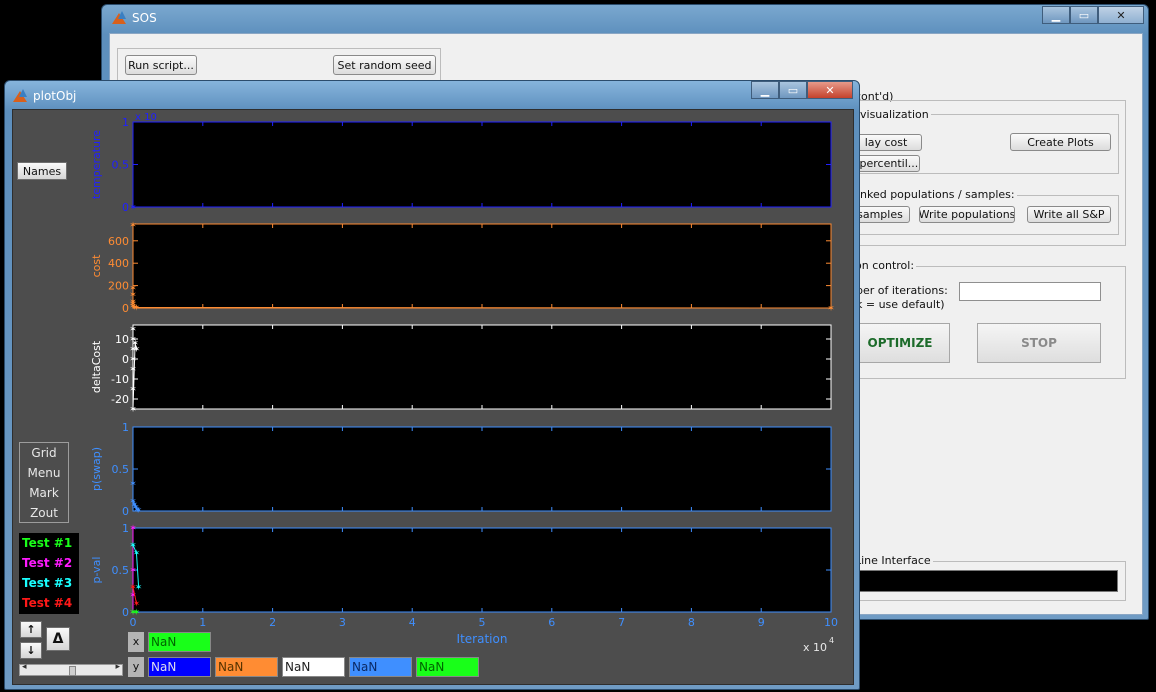 The width and height of the screenshot is (1156, 692). I want to click on x-tick-label: 6, so click(551, 622).